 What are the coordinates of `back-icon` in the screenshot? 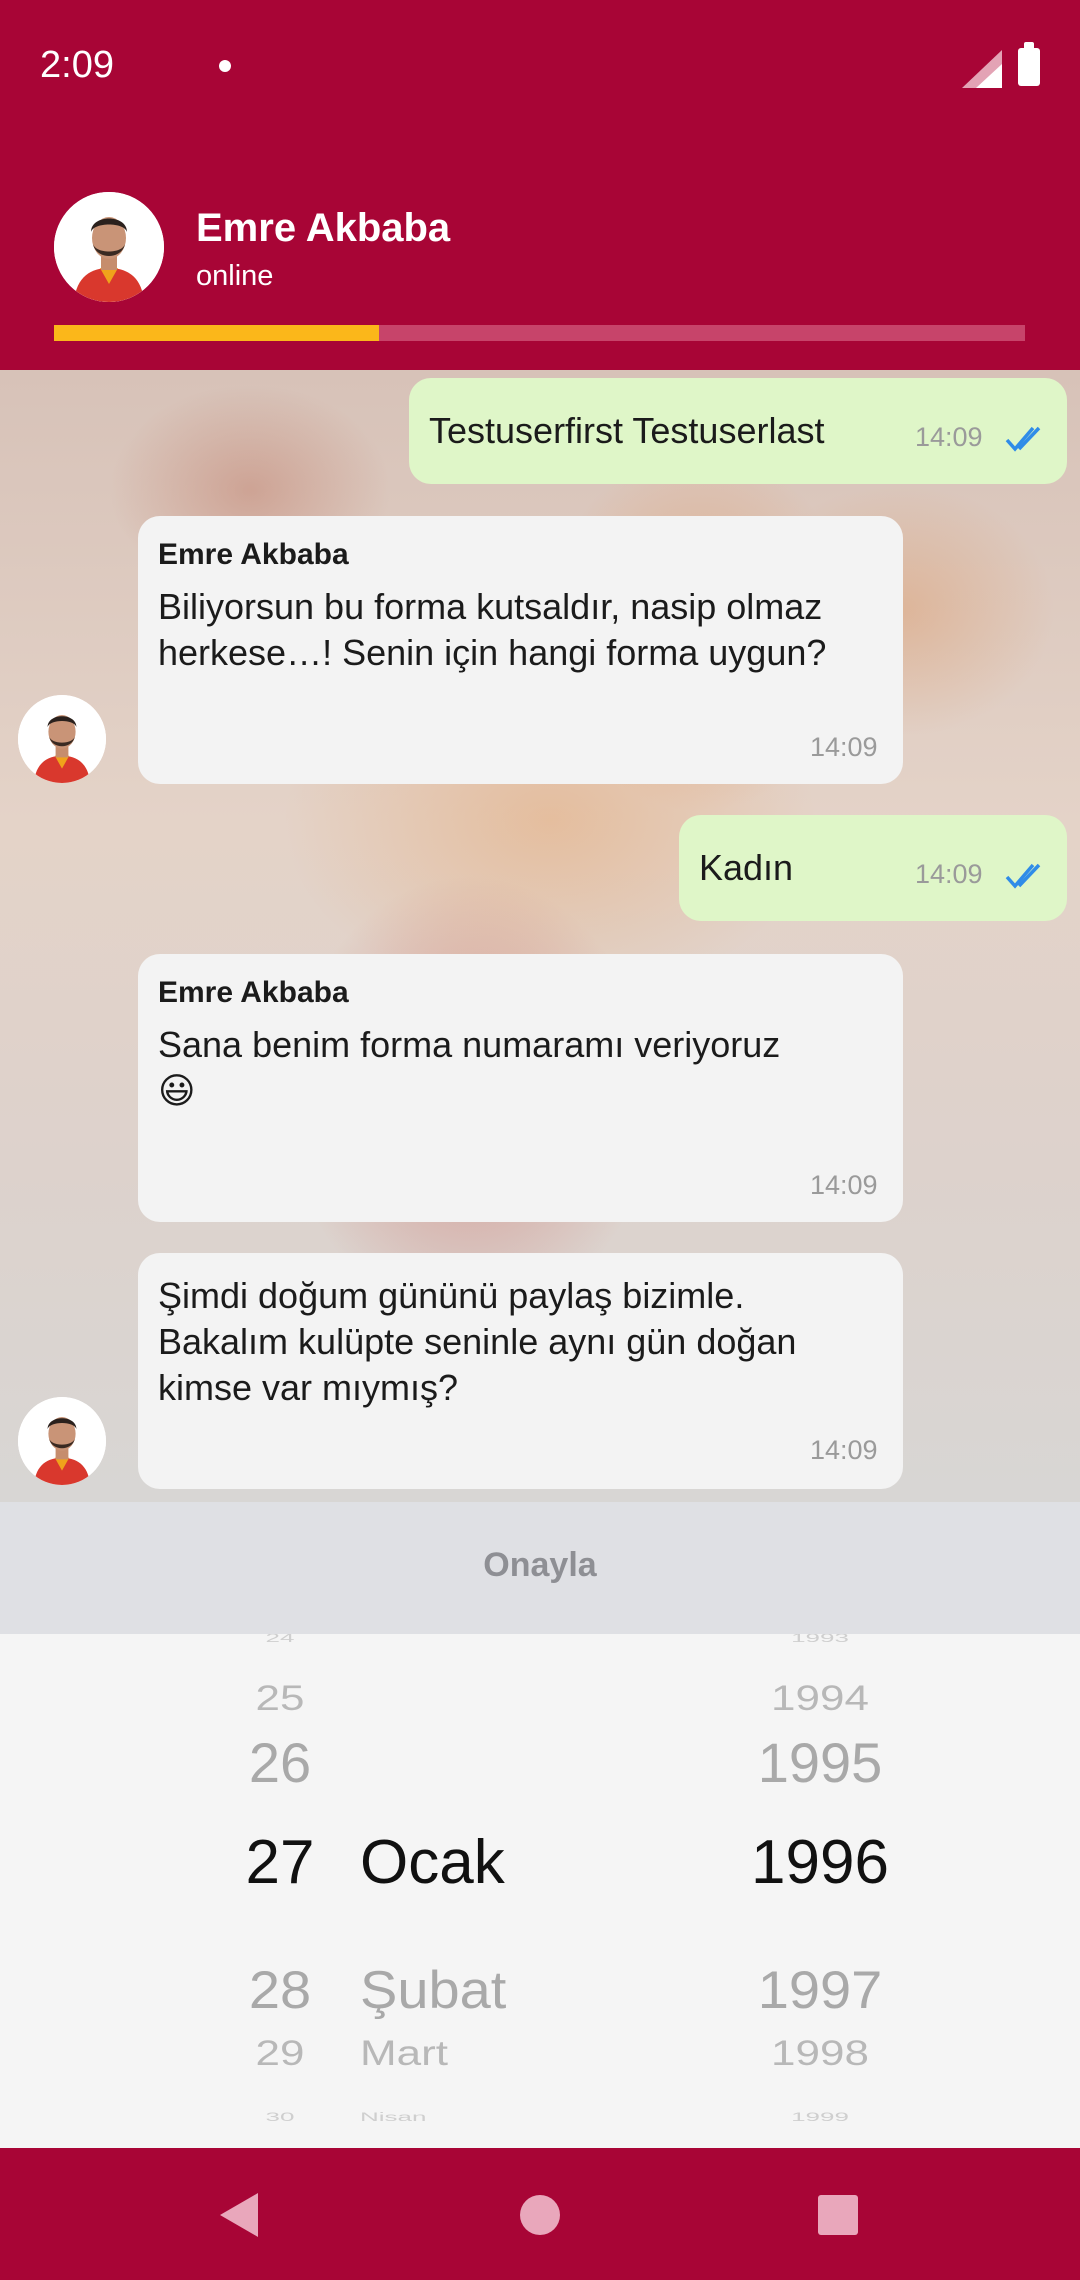 It's located at (239, 2215).